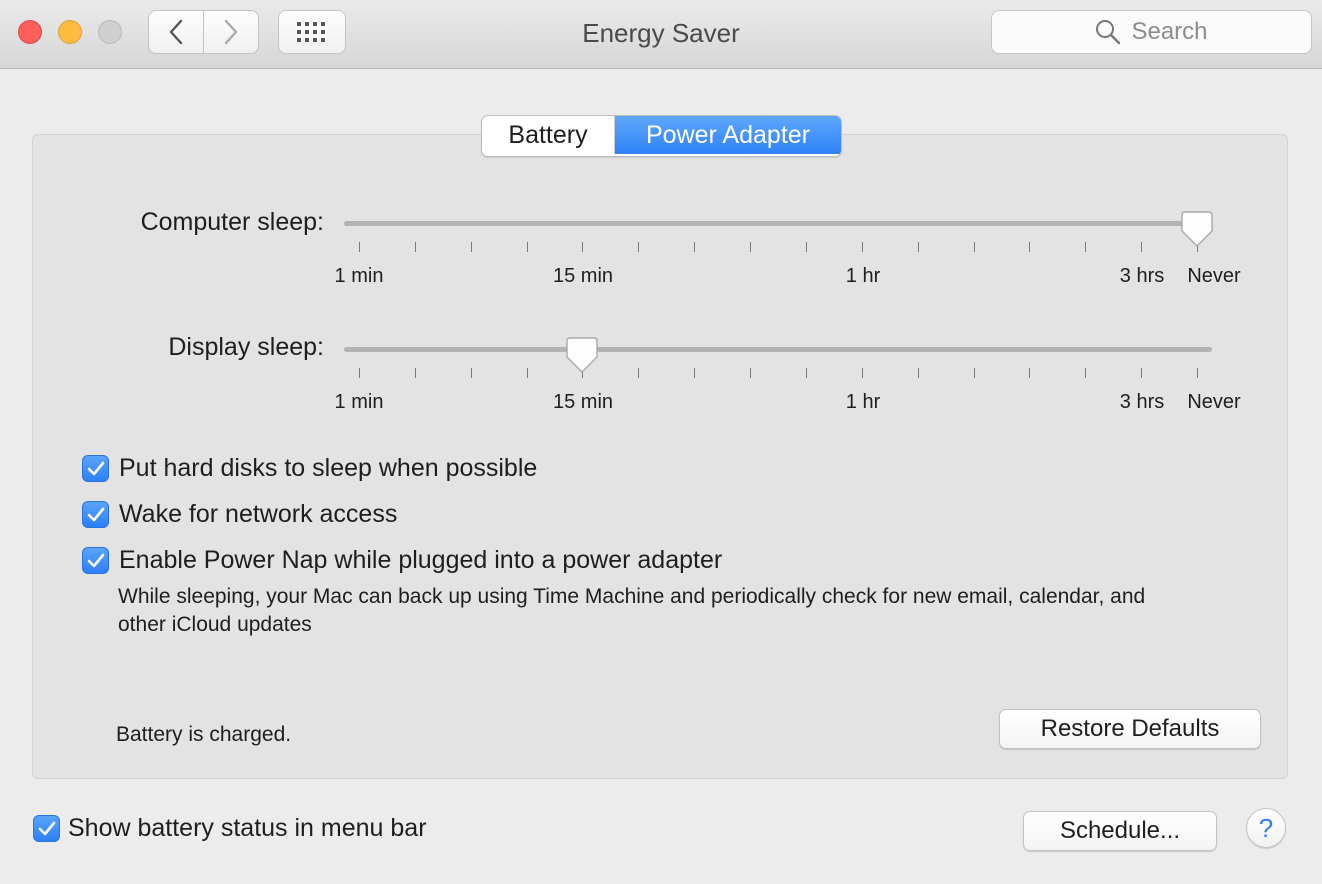 The height and width of the screenshot is (884, 1322). Describe the element at coordinates (778, 223) in the screenshot. I see `computer-sleep-slider-track` at that location.